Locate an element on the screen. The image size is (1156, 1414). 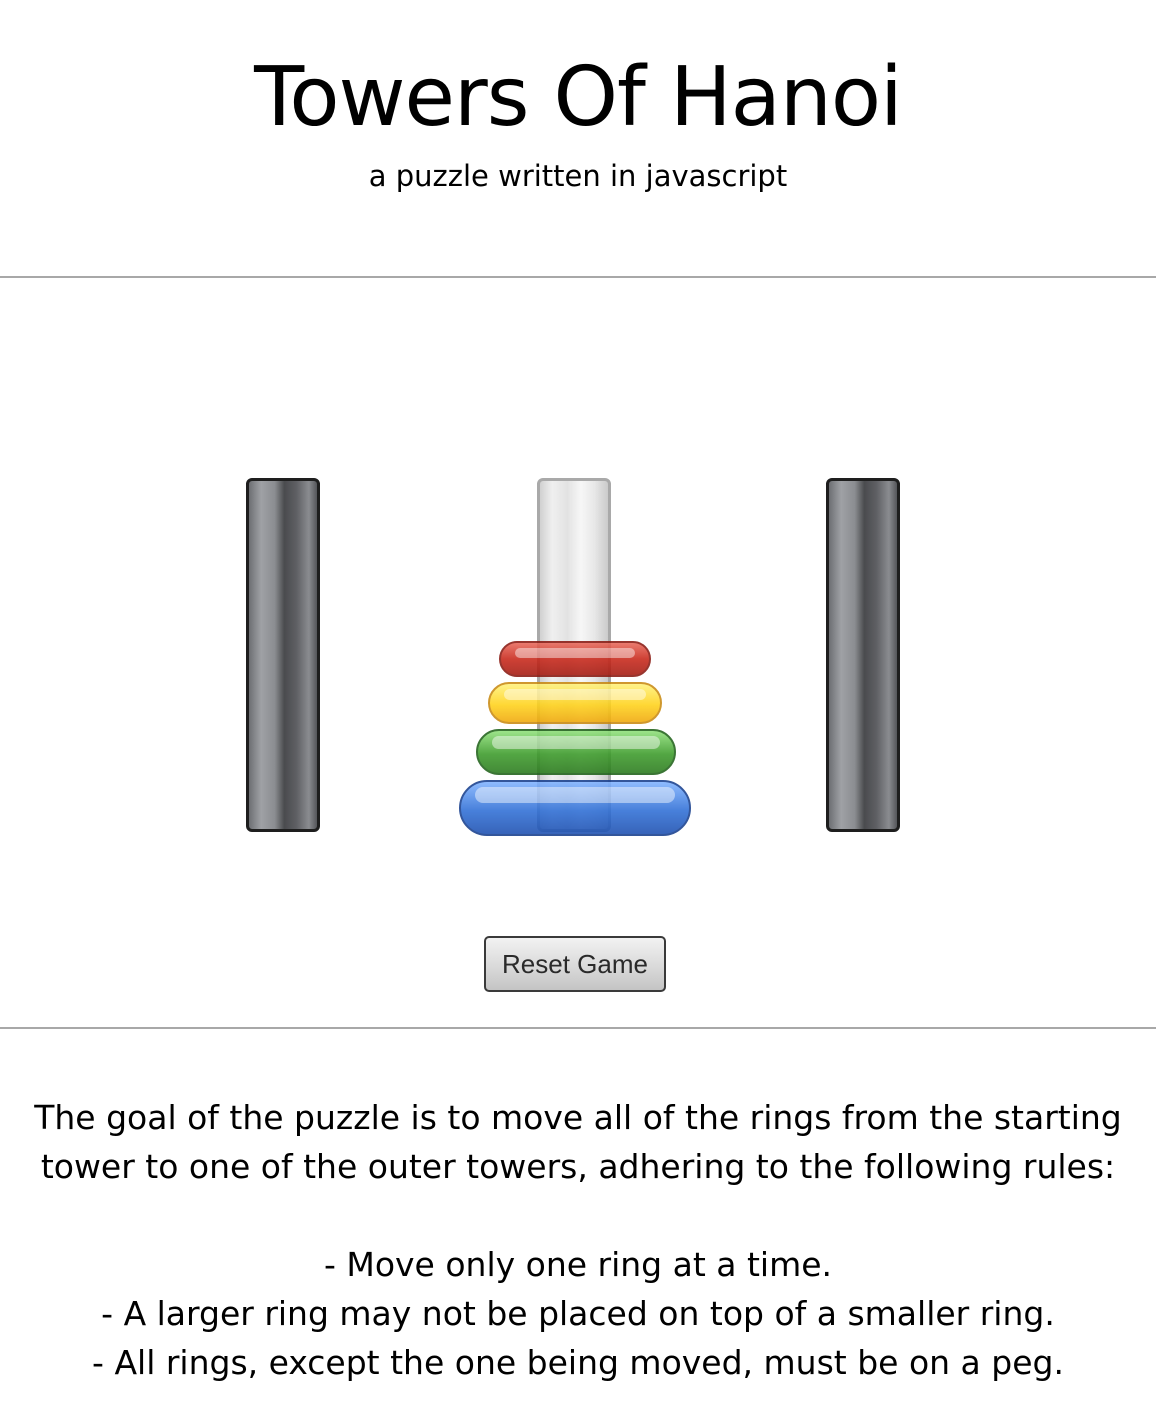
ring-red is located at coordinates (575, 659).